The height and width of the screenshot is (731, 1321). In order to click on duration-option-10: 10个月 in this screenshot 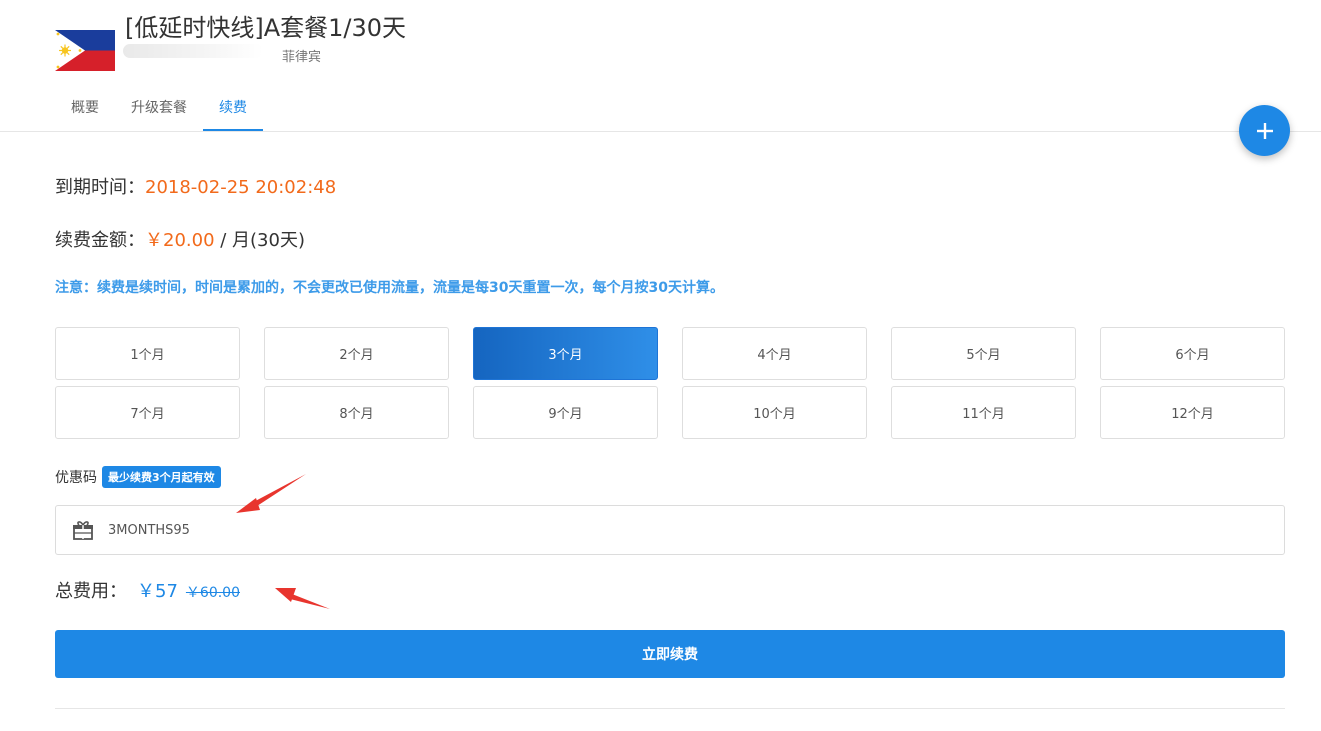, I will do `click(774, 412)`.